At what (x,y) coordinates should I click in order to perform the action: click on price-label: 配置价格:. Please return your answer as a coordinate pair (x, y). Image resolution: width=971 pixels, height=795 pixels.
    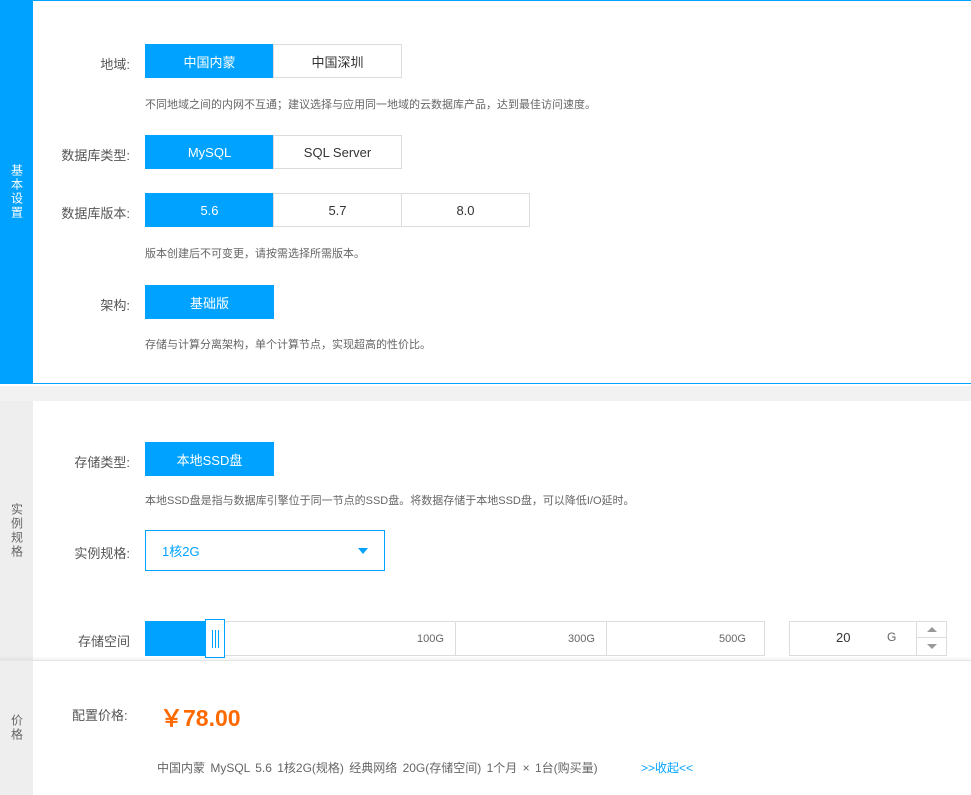
    Looking at the image, I should click on (100, 715).